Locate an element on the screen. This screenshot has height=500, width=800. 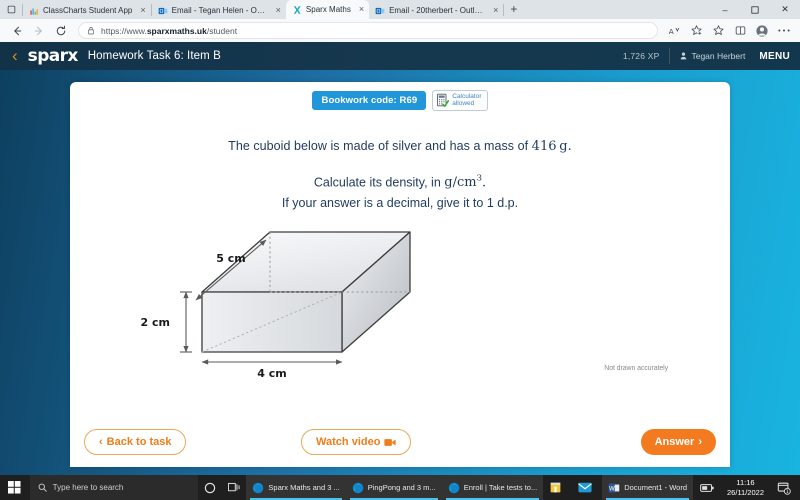
store-icon is located at coordinates (555, 487).